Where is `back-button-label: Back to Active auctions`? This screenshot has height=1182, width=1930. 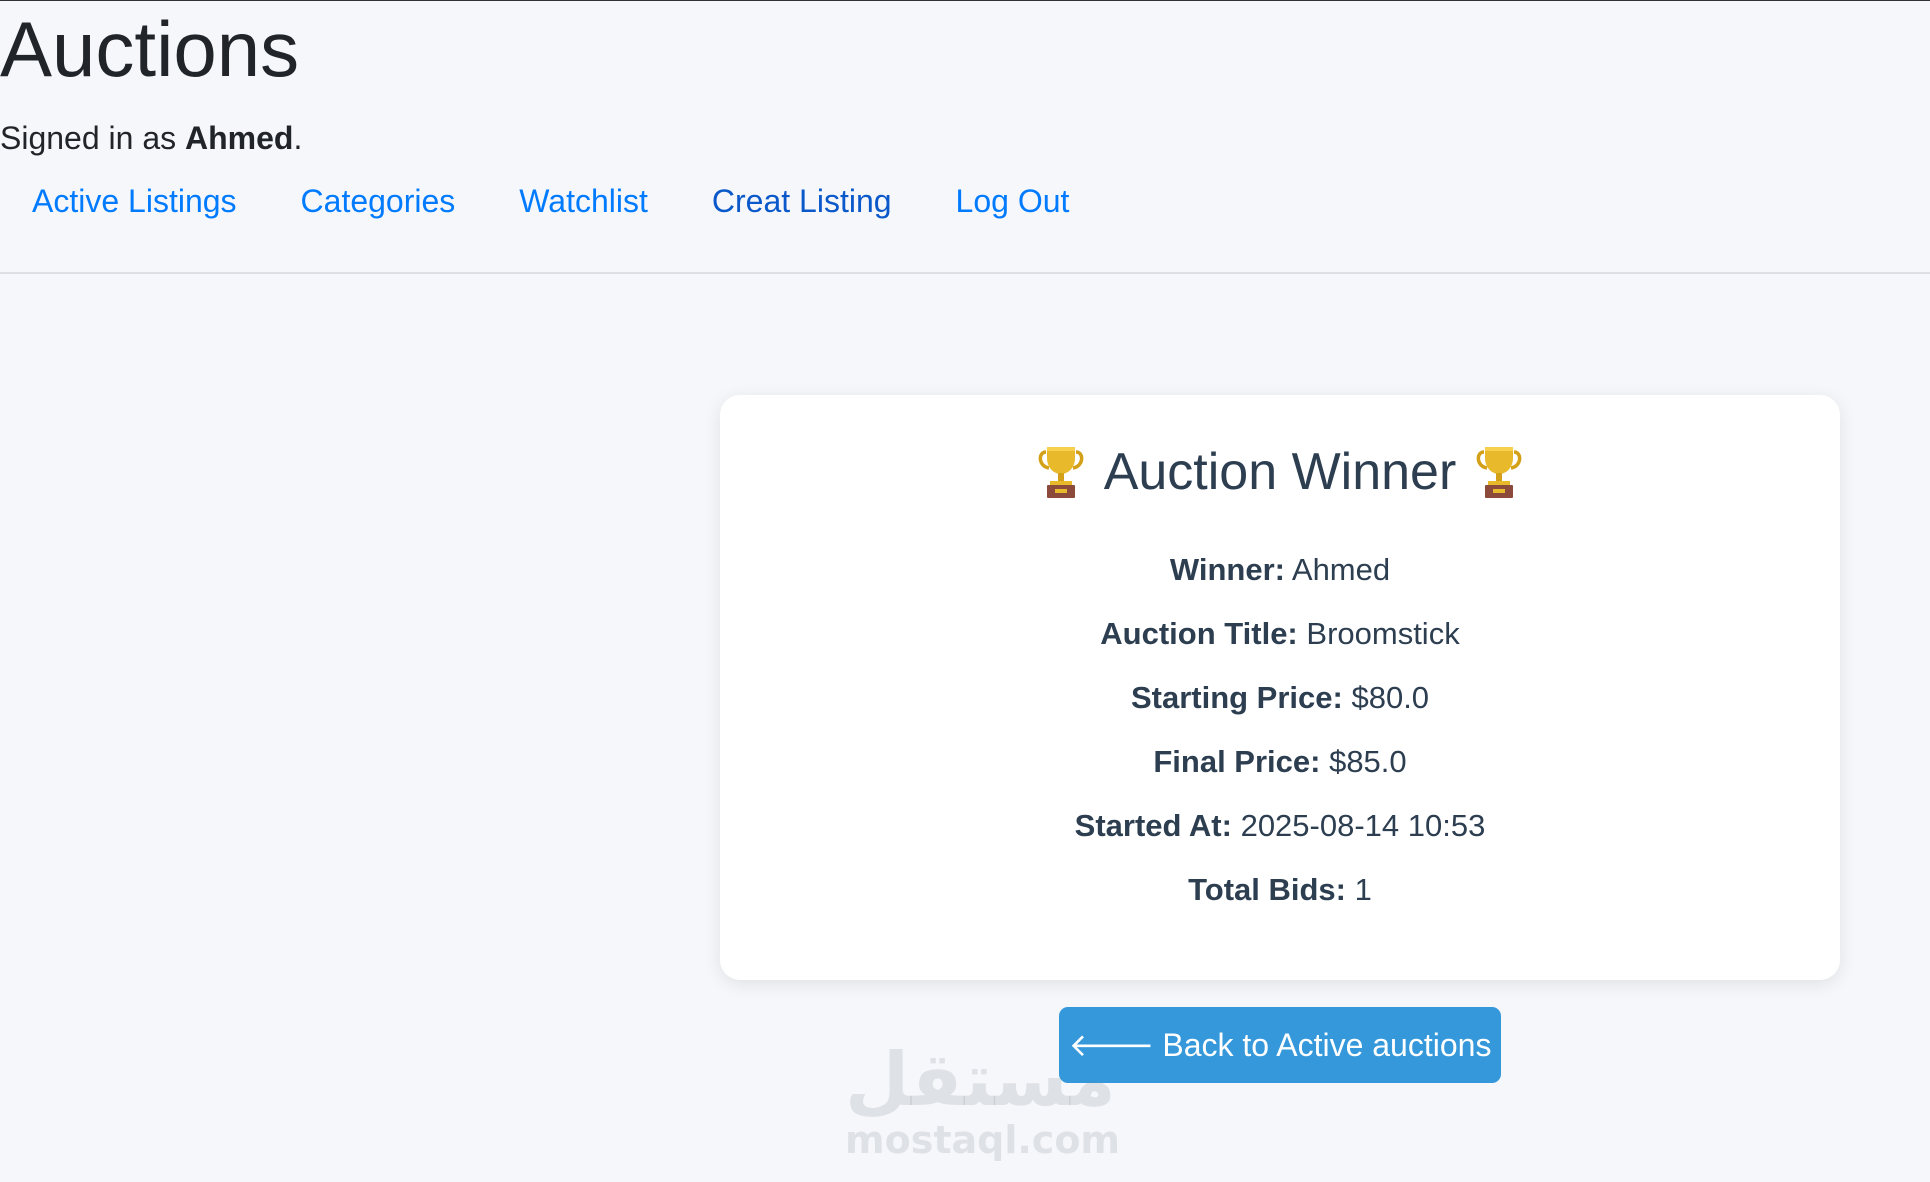 back-button-label: Back to Active auctions is located at coordinates (1327, 1045).